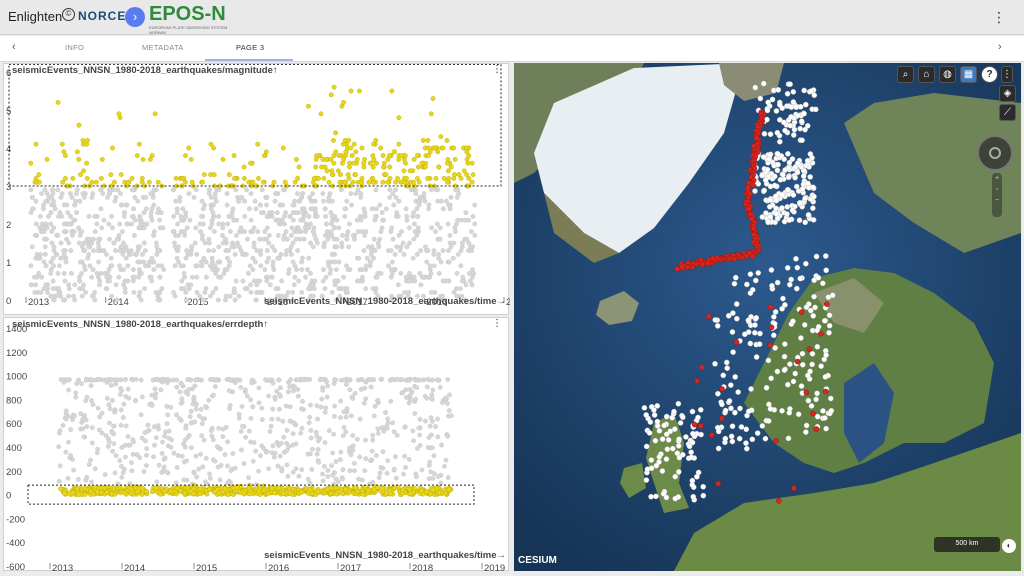  Describe the element at coordinates (537, 560) in the screenshot. I see `cesium-attribution: CESIUM` at that location.